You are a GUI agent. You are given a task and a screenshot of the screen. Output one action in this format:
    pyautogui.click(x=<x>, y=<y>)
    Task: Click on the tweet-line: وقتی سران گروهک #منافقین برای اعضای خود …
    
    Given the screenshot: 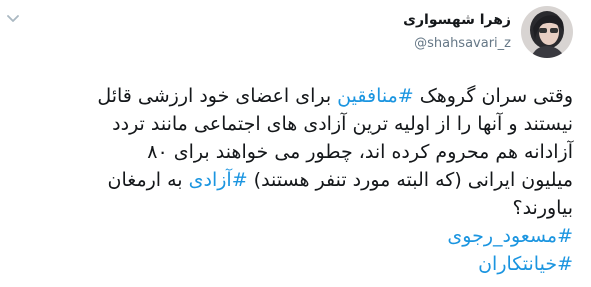 What is the action you would take?
    pyautogui.click(x=293, y=96)
    